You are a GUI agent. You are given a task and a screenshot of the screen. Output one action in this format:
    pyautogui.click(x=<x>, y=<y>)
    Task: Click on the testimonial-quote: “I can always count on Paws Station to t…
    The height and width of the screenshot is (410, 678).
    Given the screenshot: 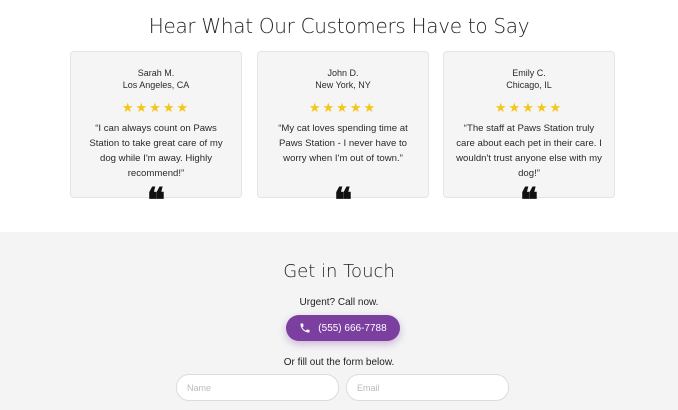 What is the action you would take?
    pyautogui.click(x=156, y=151)
    